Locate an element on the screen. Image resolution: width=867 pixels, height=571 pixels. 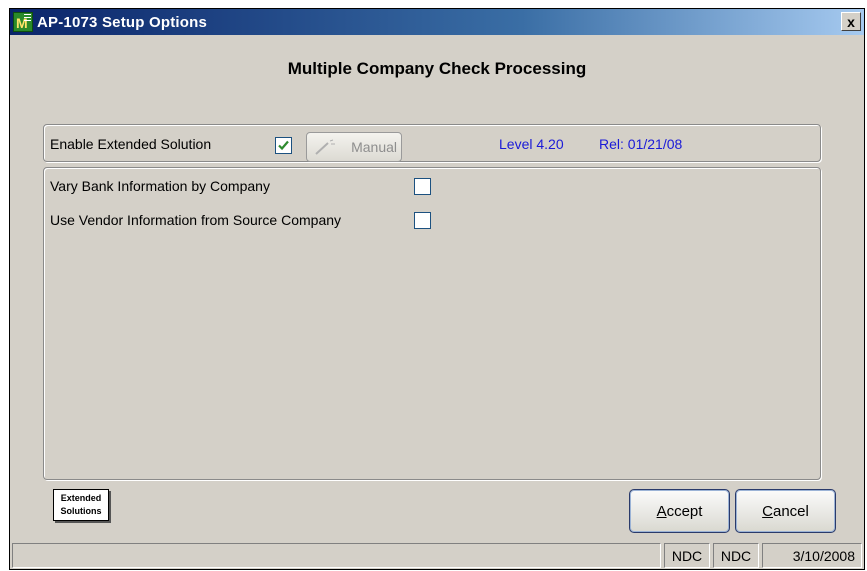
use-vendor-checkbox is located at coordinates (422, 220).